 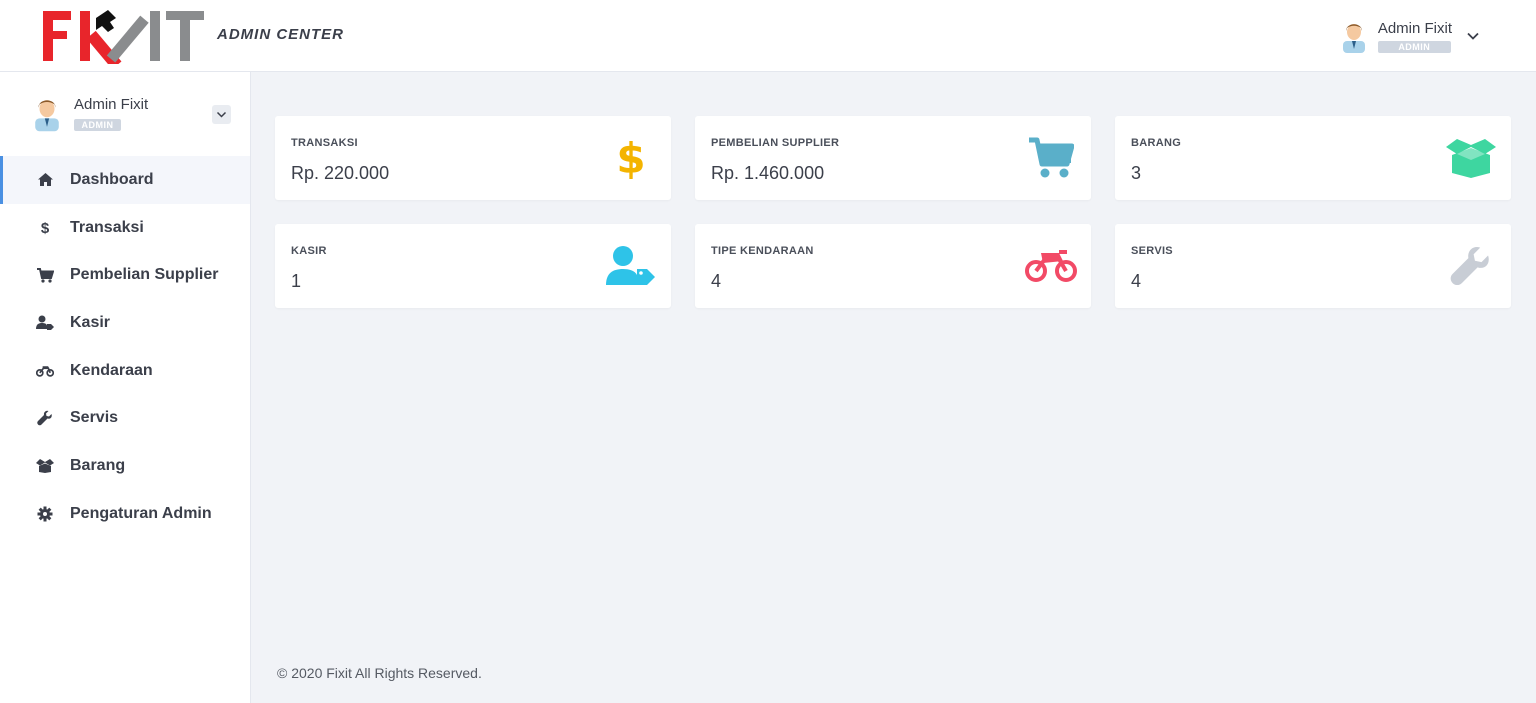 I want to click on sidebar-item-transaksi: $ Transaksi, so click(x=125, y=228).